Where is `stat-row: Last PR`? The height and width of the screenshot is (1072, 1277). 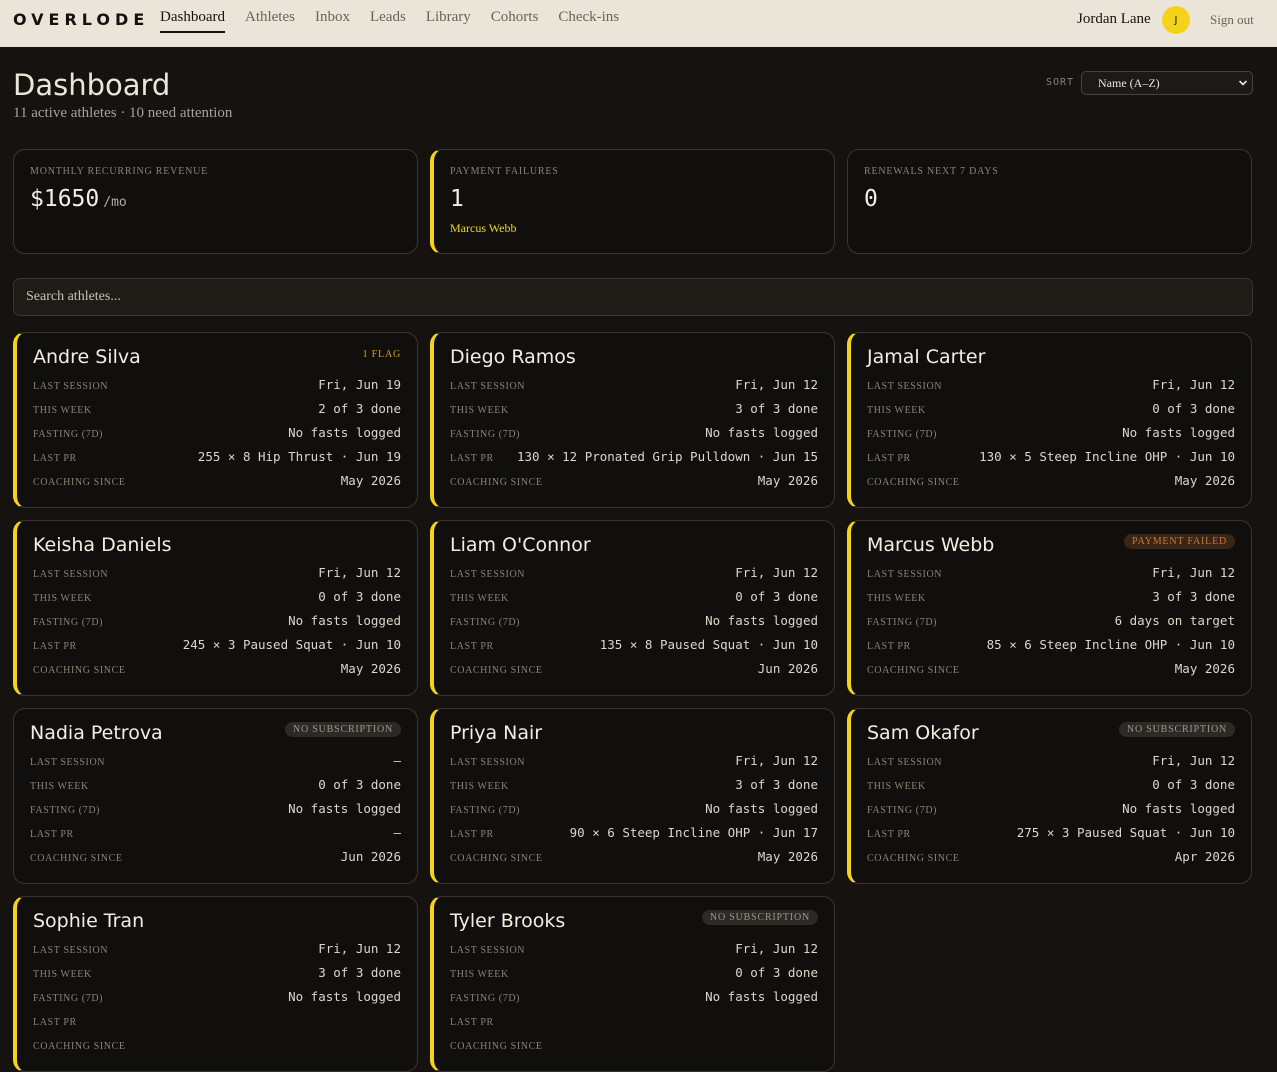
stat-row: Last PR is located at coordinates (217, 1023).